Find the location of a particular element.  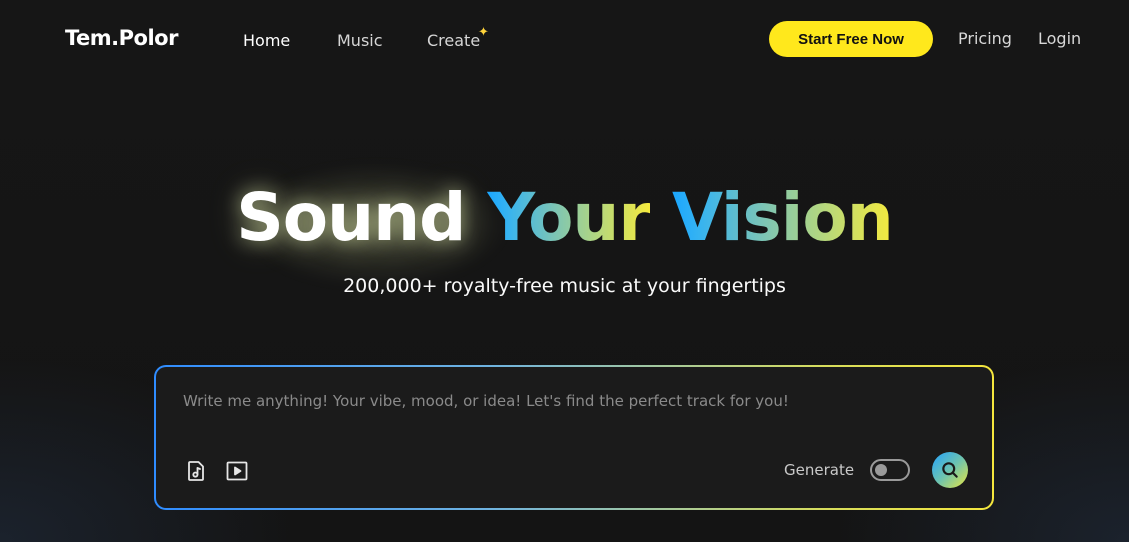

logo: Tem.Polor is located at coordinates (121, 38).